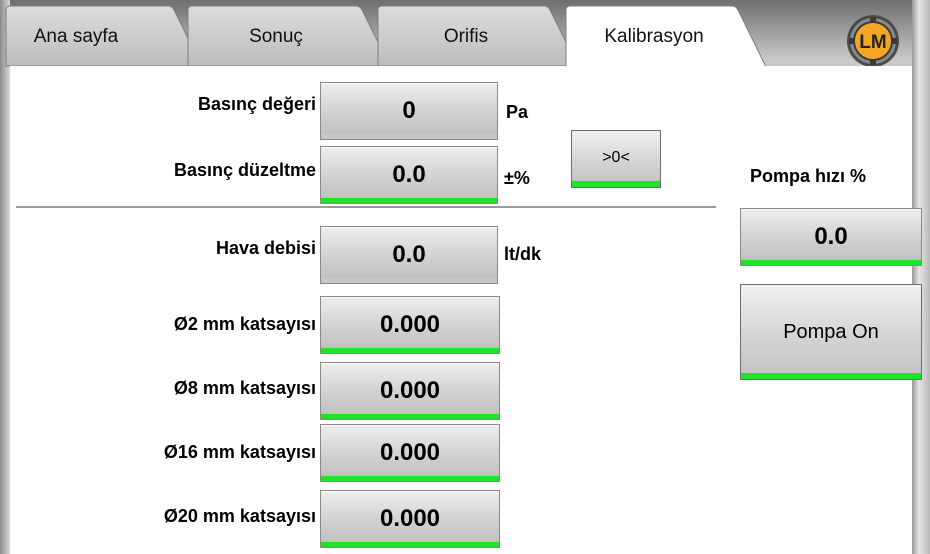 The width and height of the screenshot is (930, 554). What do you see at coordinates (239, 516) in the screenshot?
I see `coefficient-label: Ø20 mm katsayısı` at bounding box center [239, 516].